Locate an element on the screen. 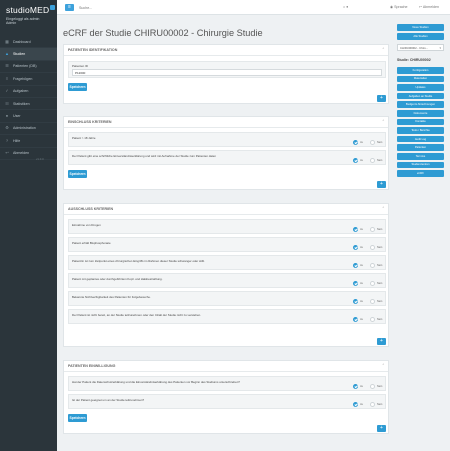 Image resolution: width=450 pixels, height=451 pixels. question-text: Einnahme von Drogen is located at coordinates (86, 225).